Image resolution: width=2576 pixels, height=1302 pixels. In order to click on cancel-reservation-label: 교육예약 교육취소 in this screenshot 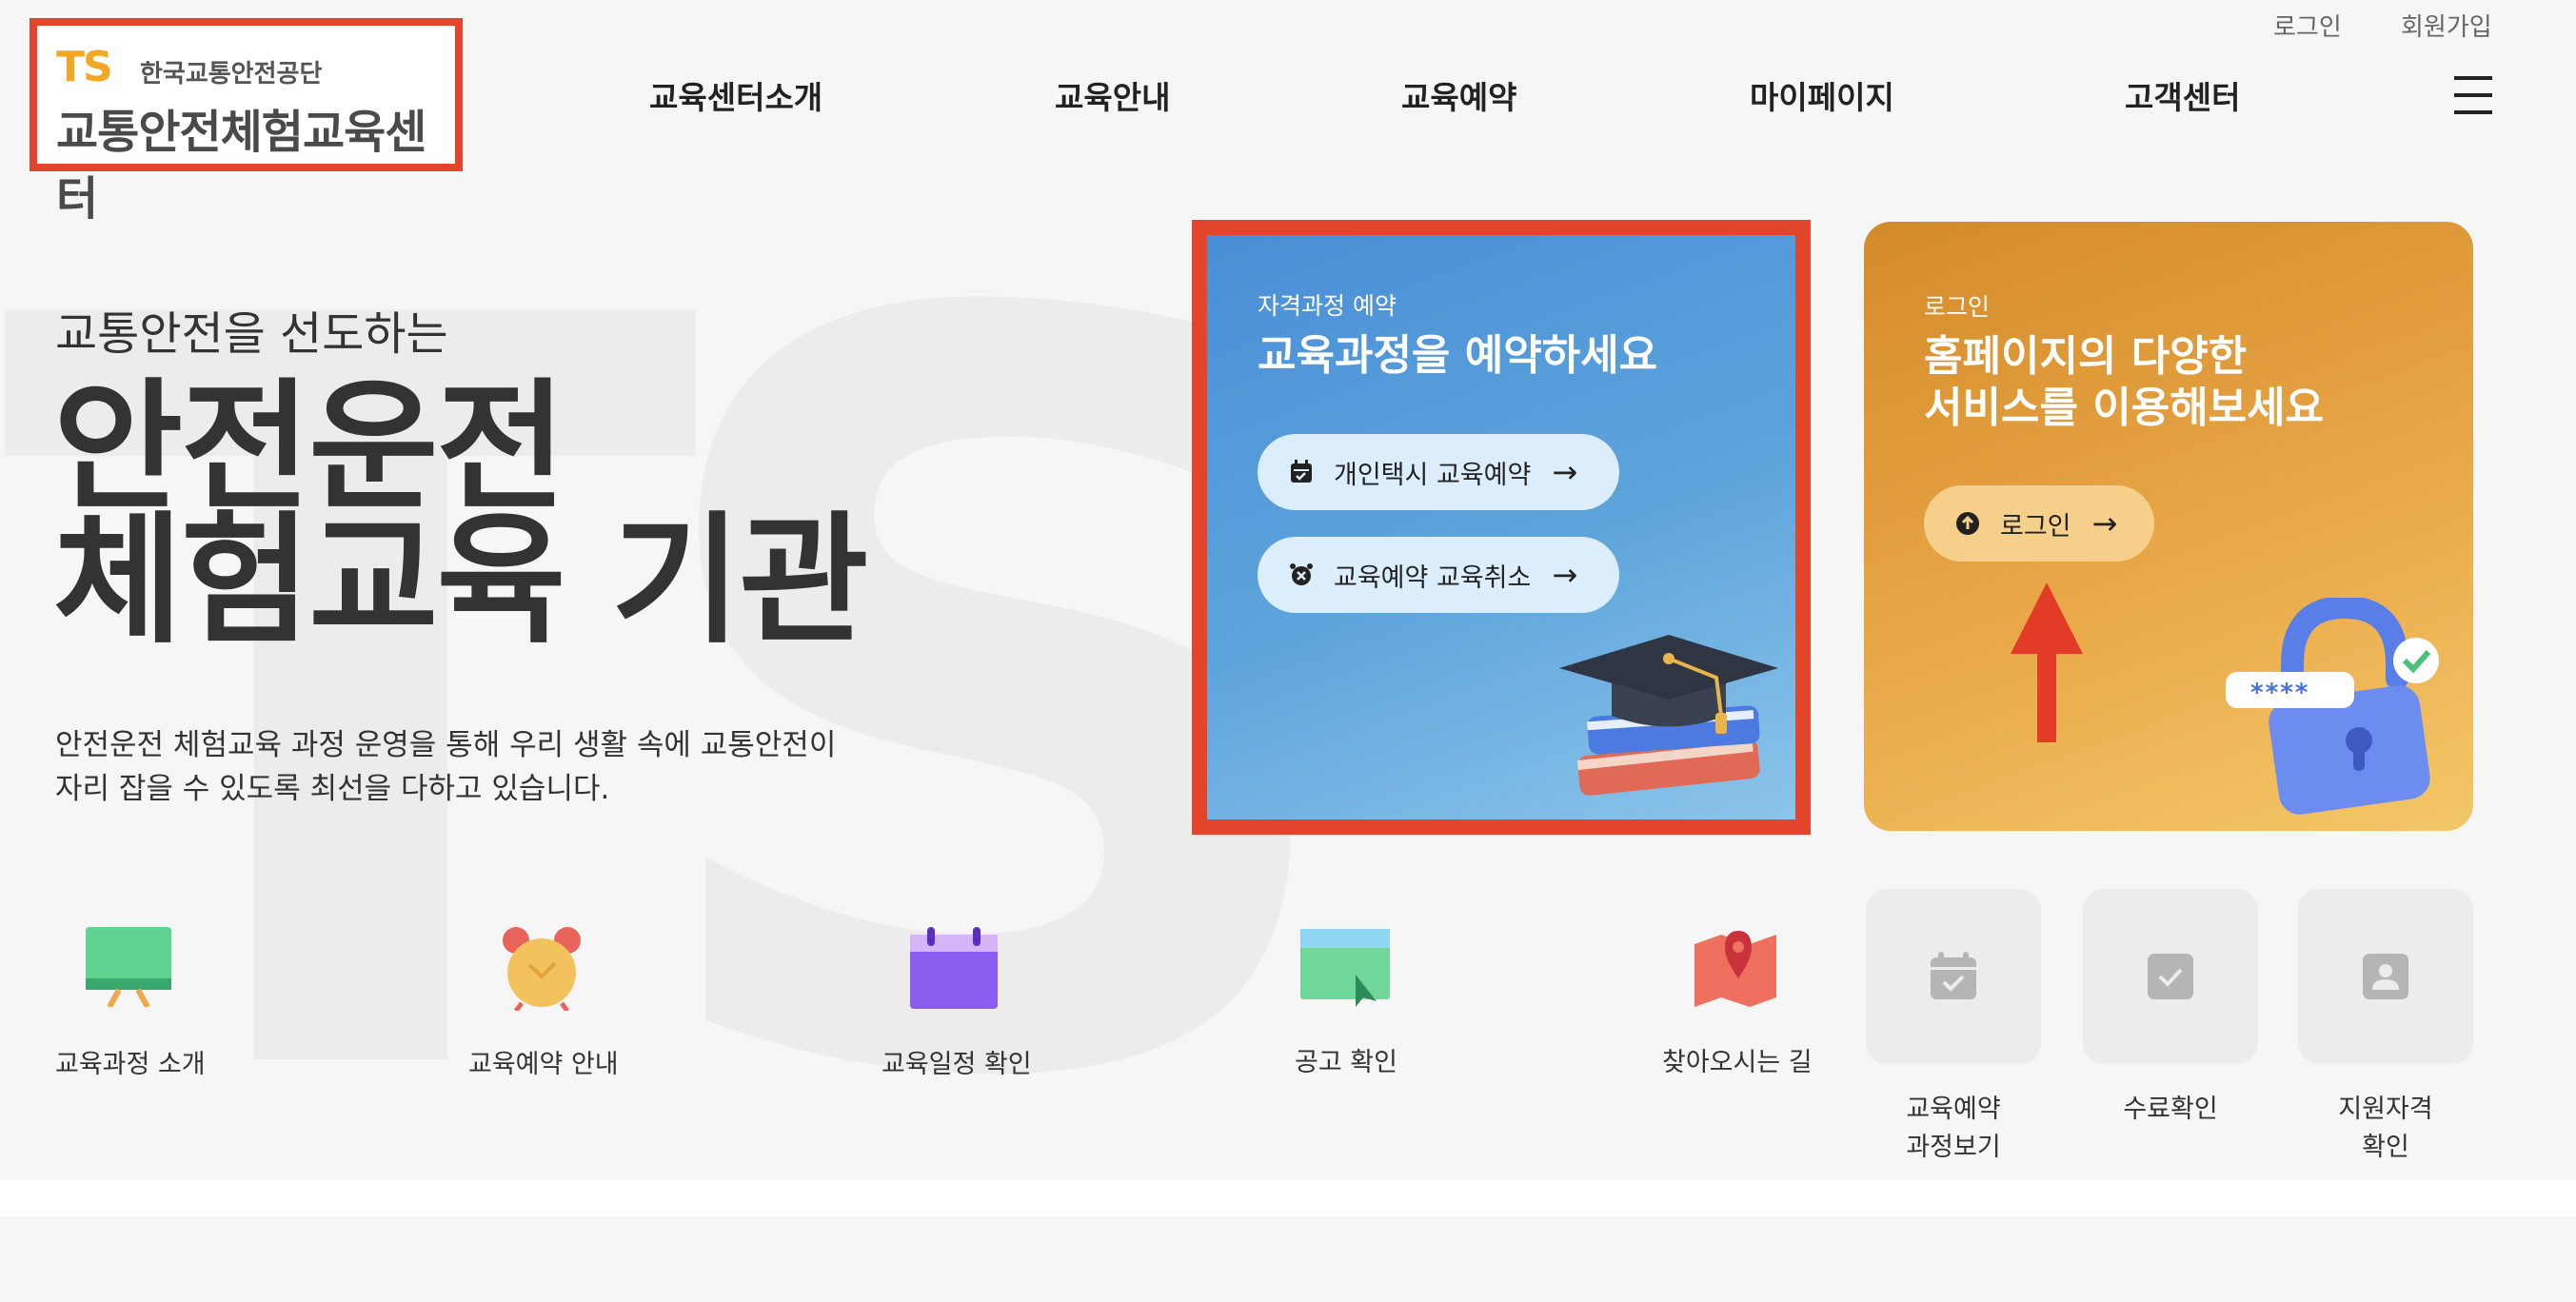, I will do `click(1433, 577)`.